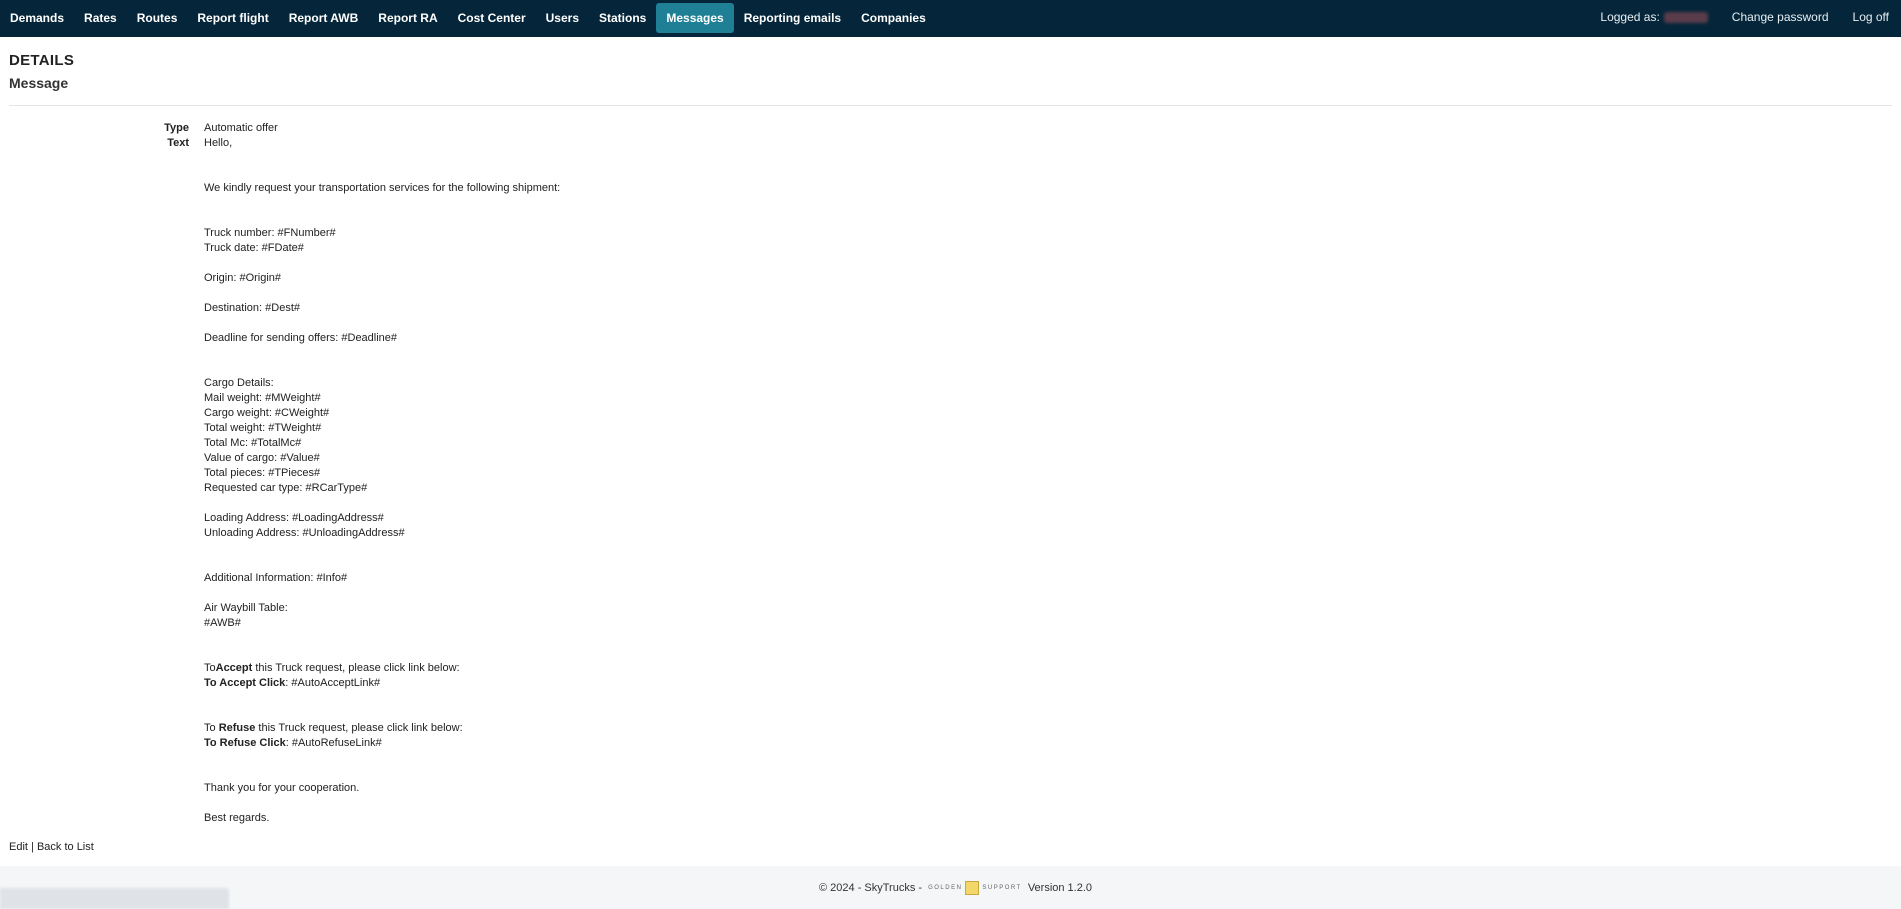 Image resolution: width=1901 pixels, height=909 pixels. I want to click on nav-item-stations: Stations, so click(622, 18).